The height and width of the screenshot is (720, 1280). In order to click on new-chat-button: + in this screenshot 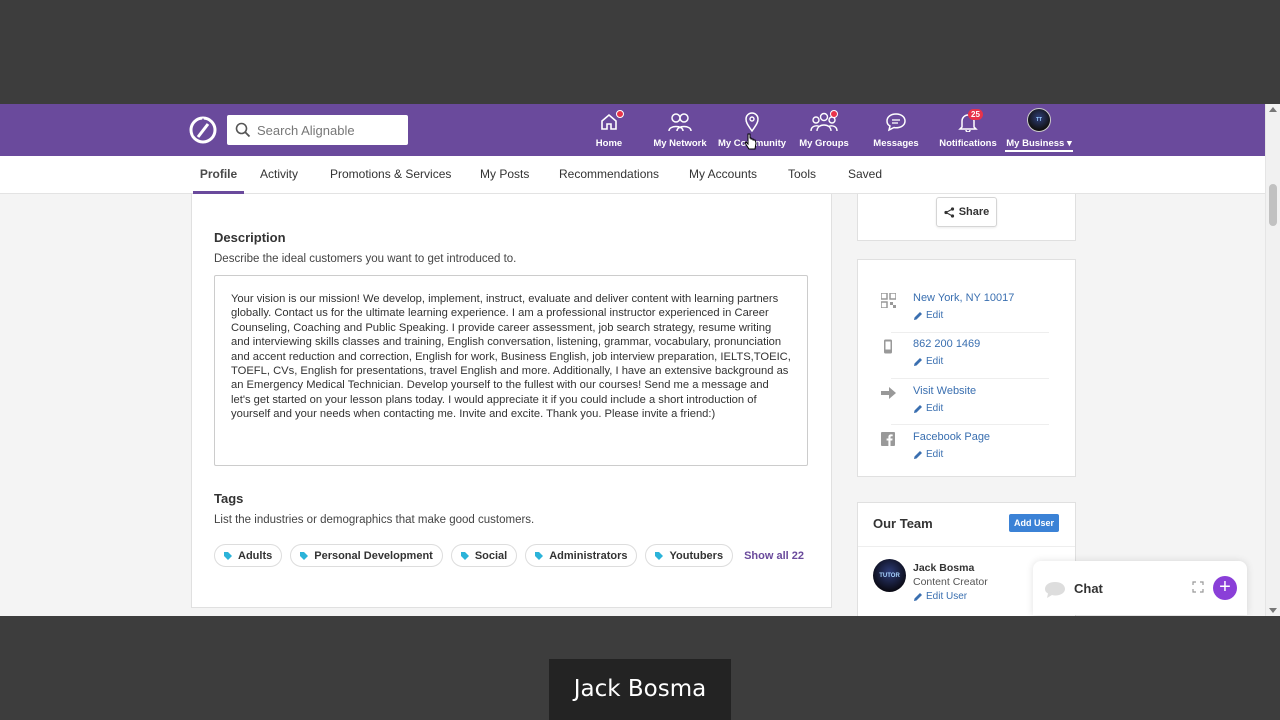, I will do `click(1225, 588)`.